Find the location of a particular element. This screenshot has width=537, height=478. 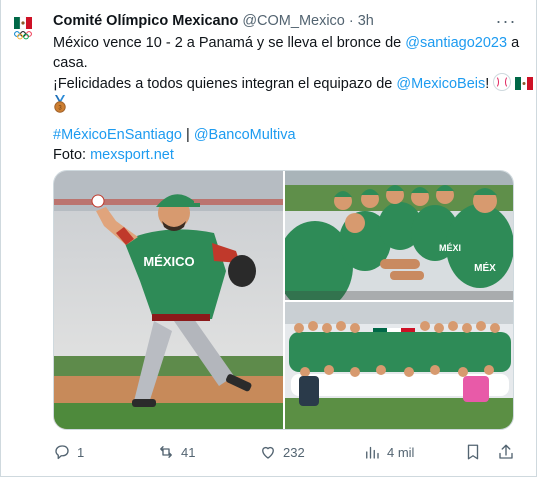

bookmark-button is located at coordinates (473, 452).